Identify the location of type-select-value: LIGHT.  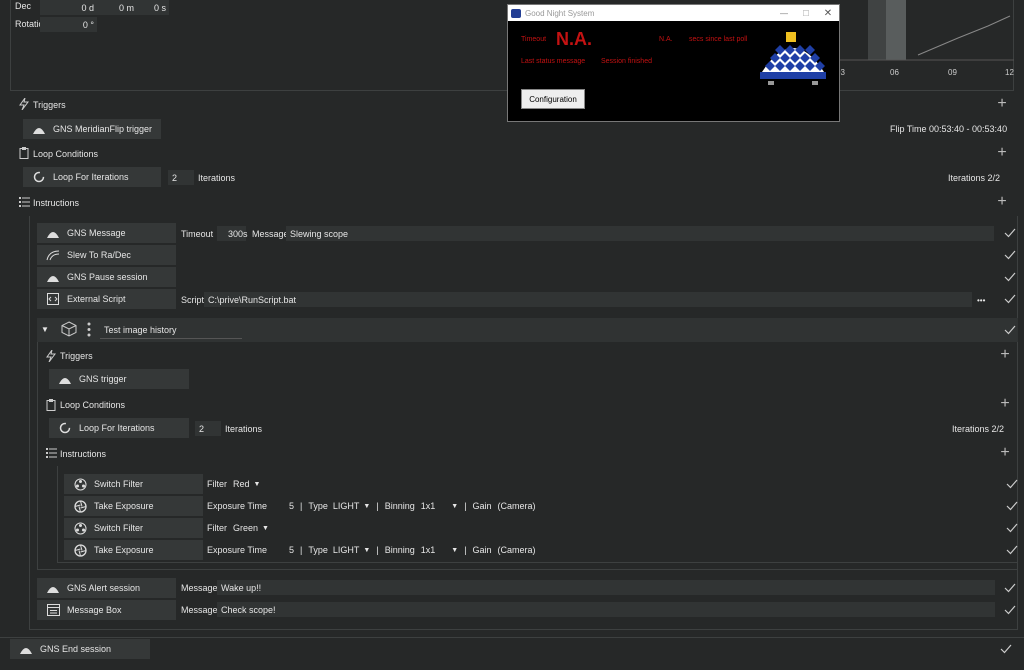
(346, 506).